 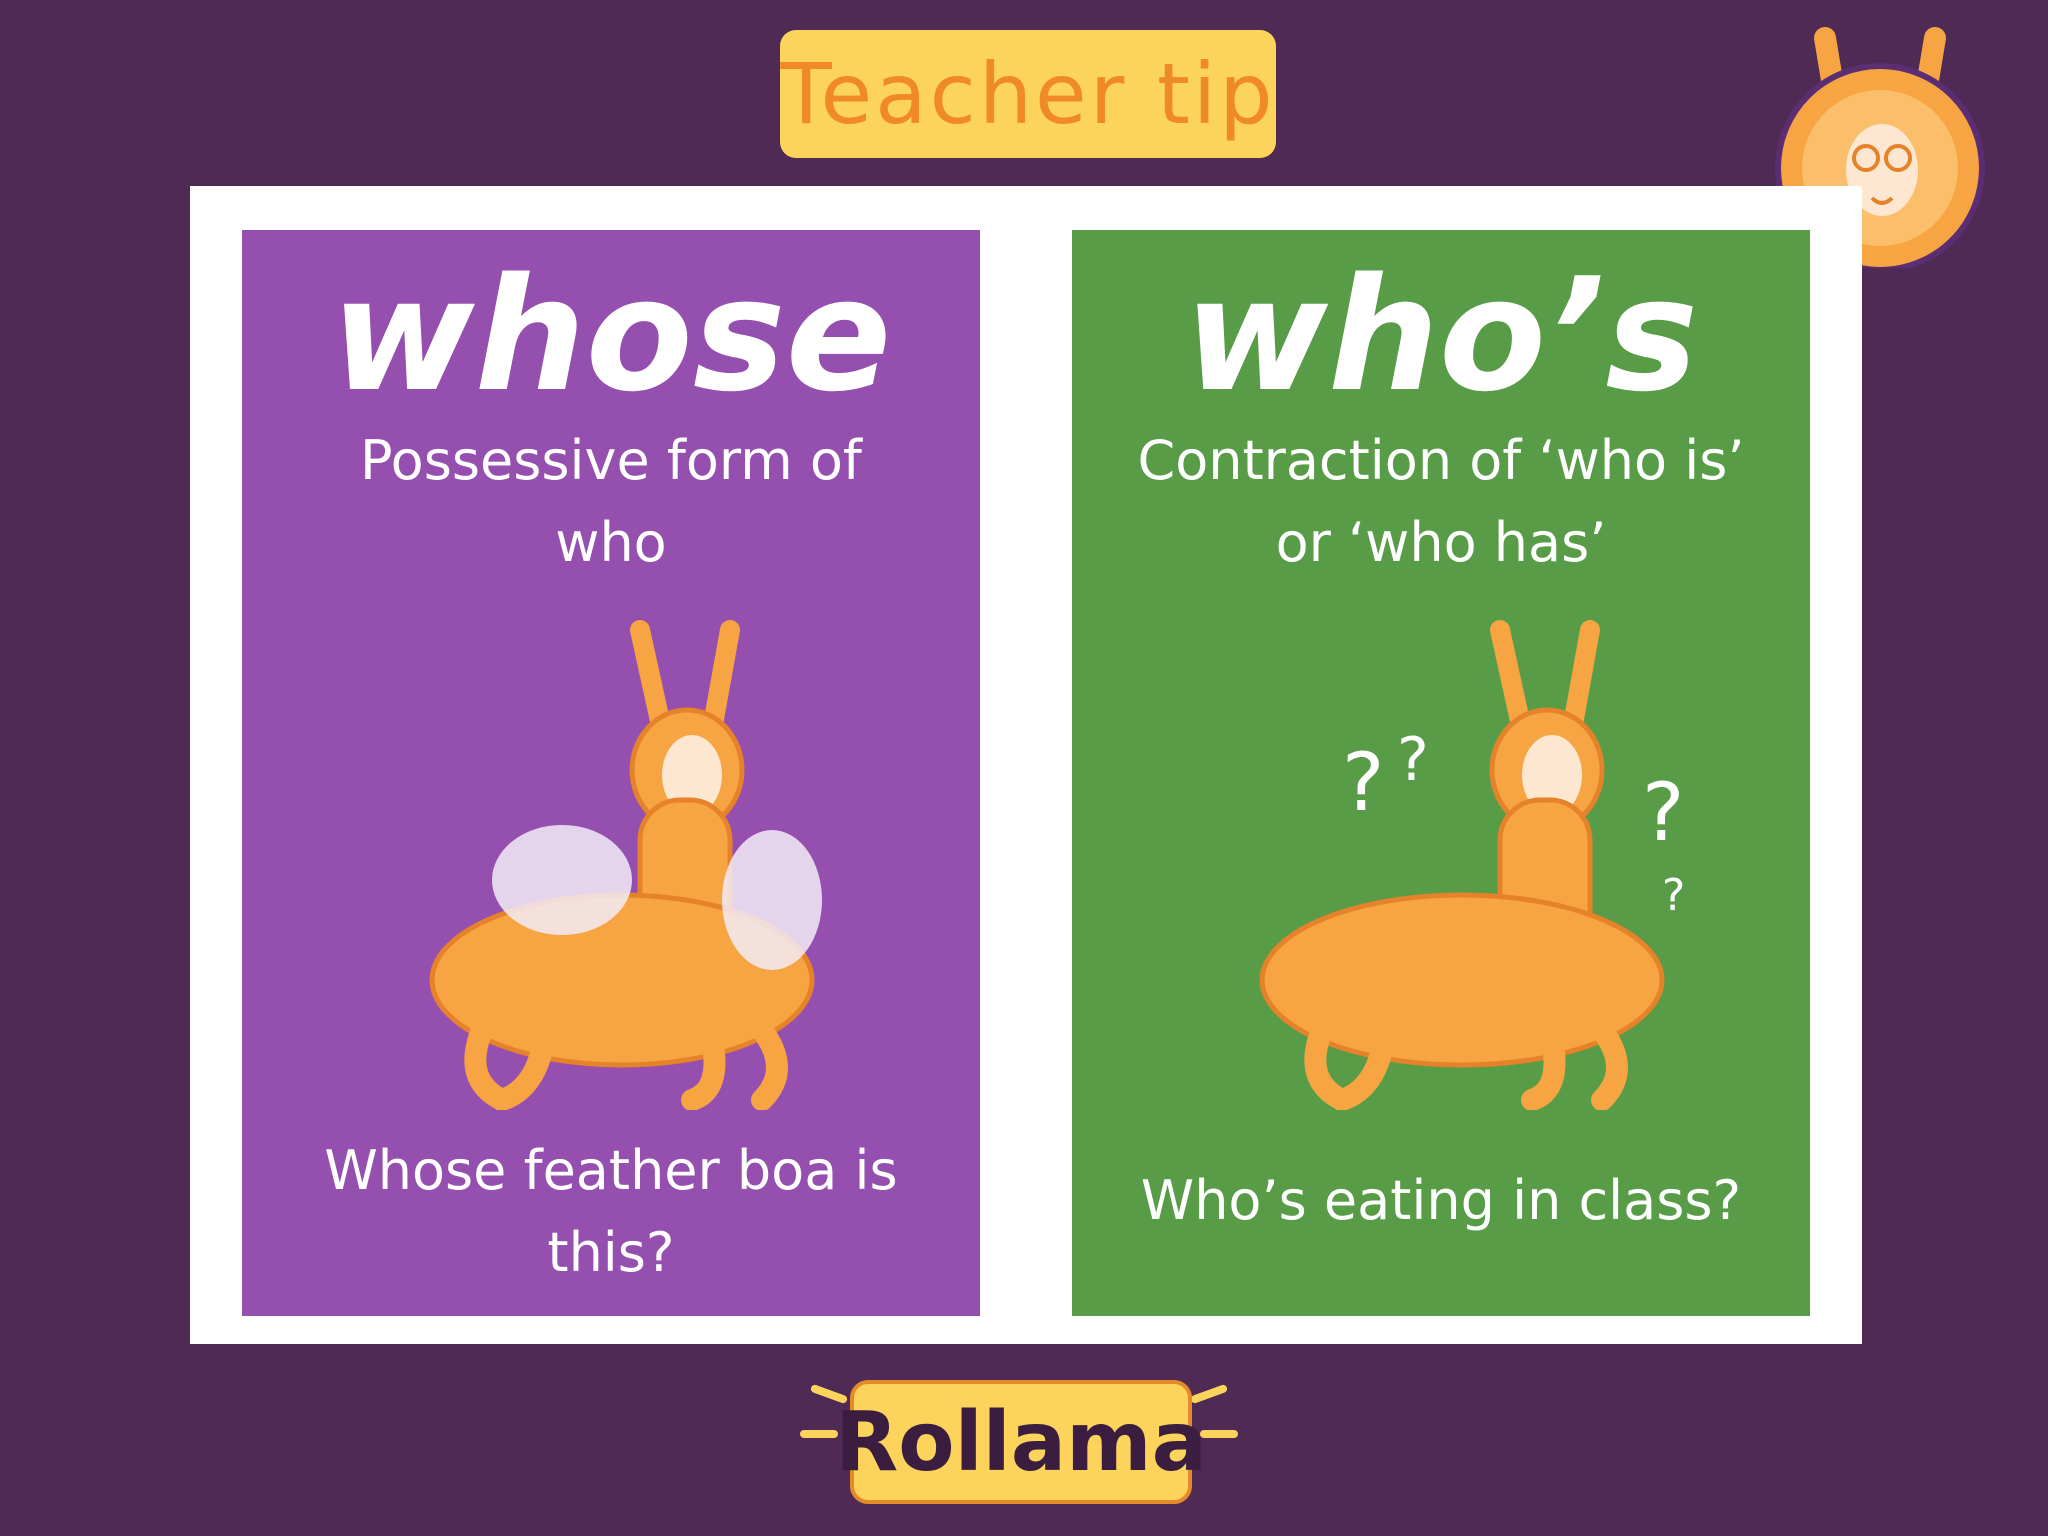 What do you see at coordinates (625, 865) in the screenshot?
I see `feather-boa-llama-illustration` at bounding box center [625, 865].